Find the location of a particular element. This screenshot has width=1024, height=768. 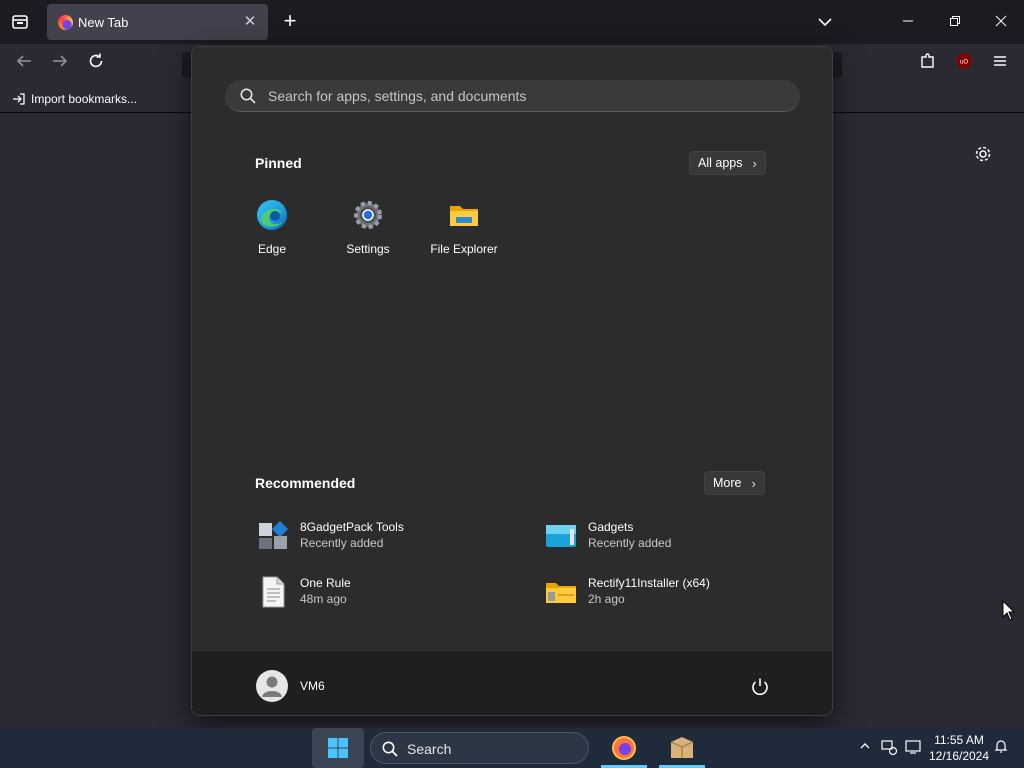

app-menu-button is located at coordinates (1000, 64).